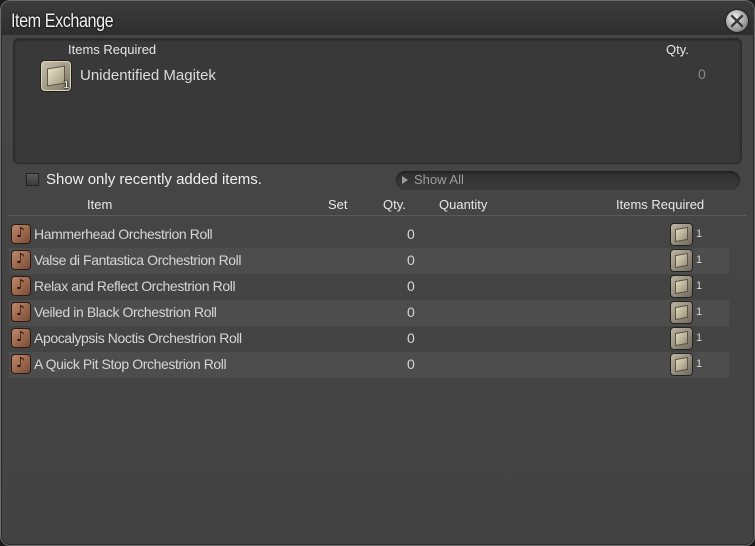  Describe the element at coordinates (56, 76) in the screenshot. I see `magitek-crate-icon: 1` at that location.